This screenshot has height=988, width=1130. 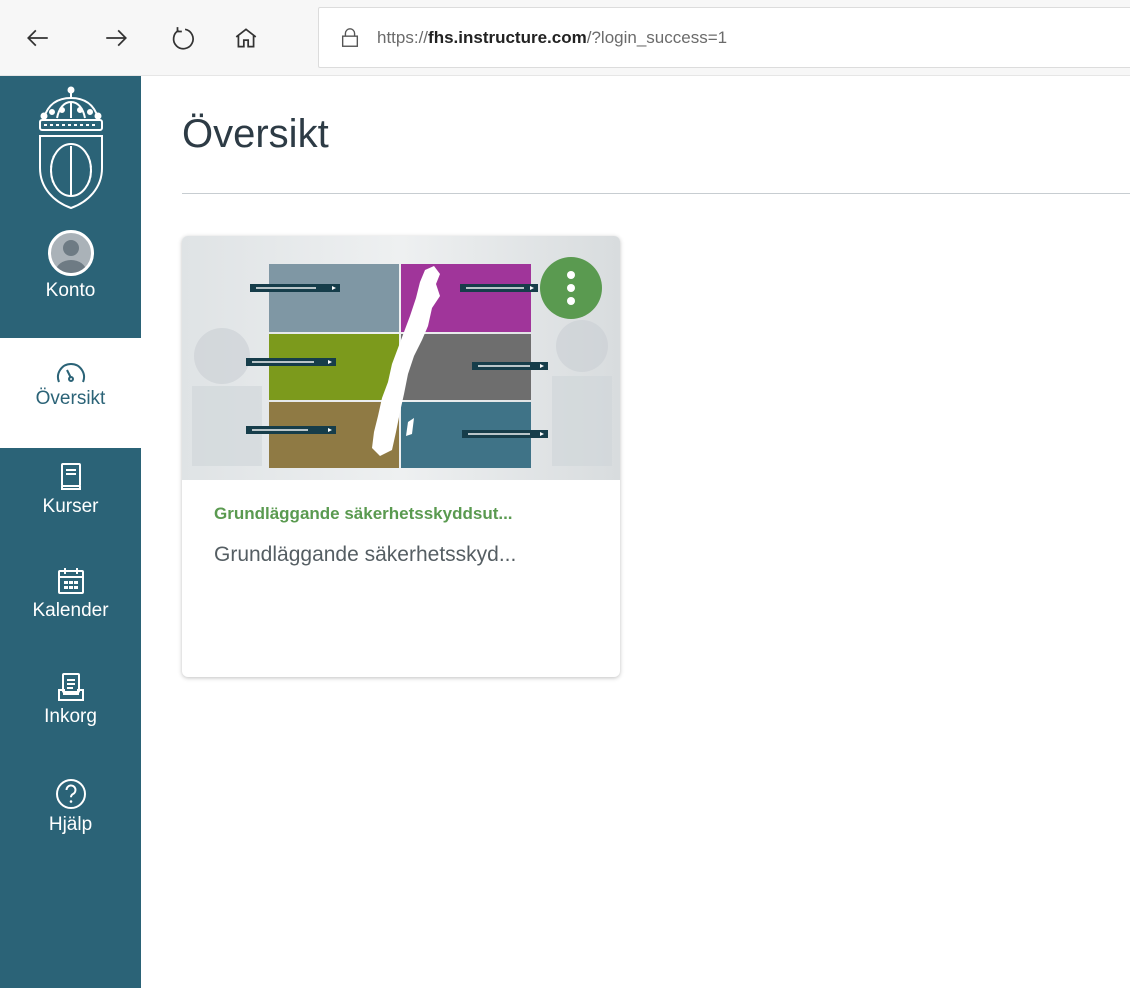 I want to click on nav-label-oversikt: Översikt, so click(x=70, y=398).